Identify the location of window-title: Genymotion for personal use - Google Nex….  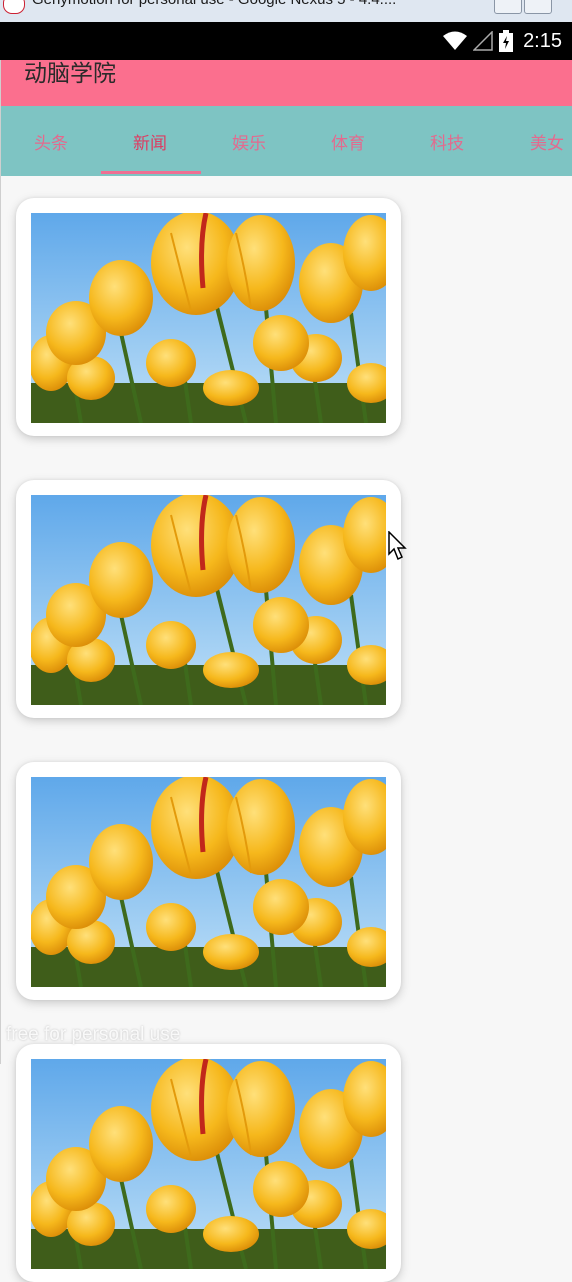
(214, 4).